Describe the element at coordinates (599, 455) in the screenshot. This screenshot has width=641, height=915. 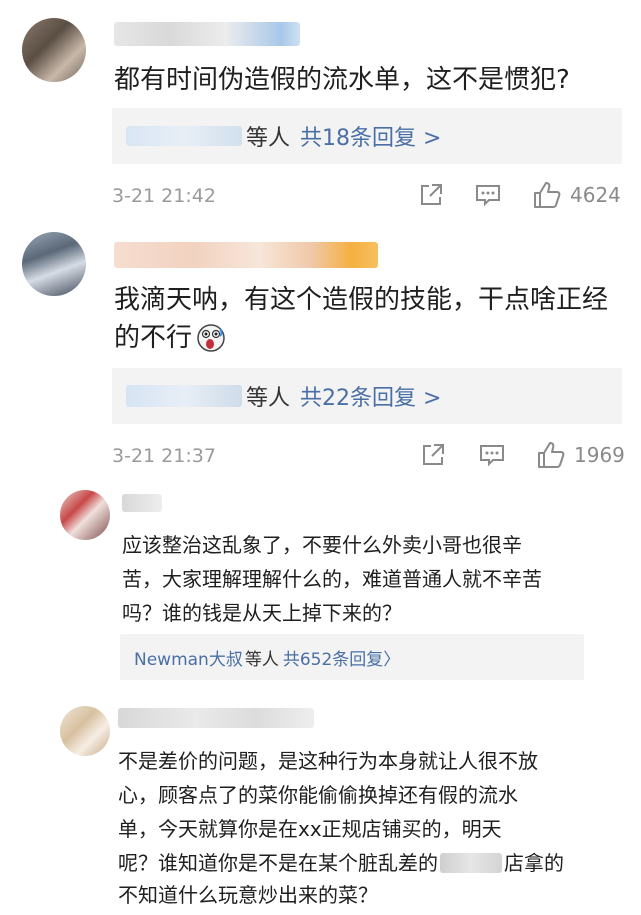
I see `like-count: 1969` at that location.